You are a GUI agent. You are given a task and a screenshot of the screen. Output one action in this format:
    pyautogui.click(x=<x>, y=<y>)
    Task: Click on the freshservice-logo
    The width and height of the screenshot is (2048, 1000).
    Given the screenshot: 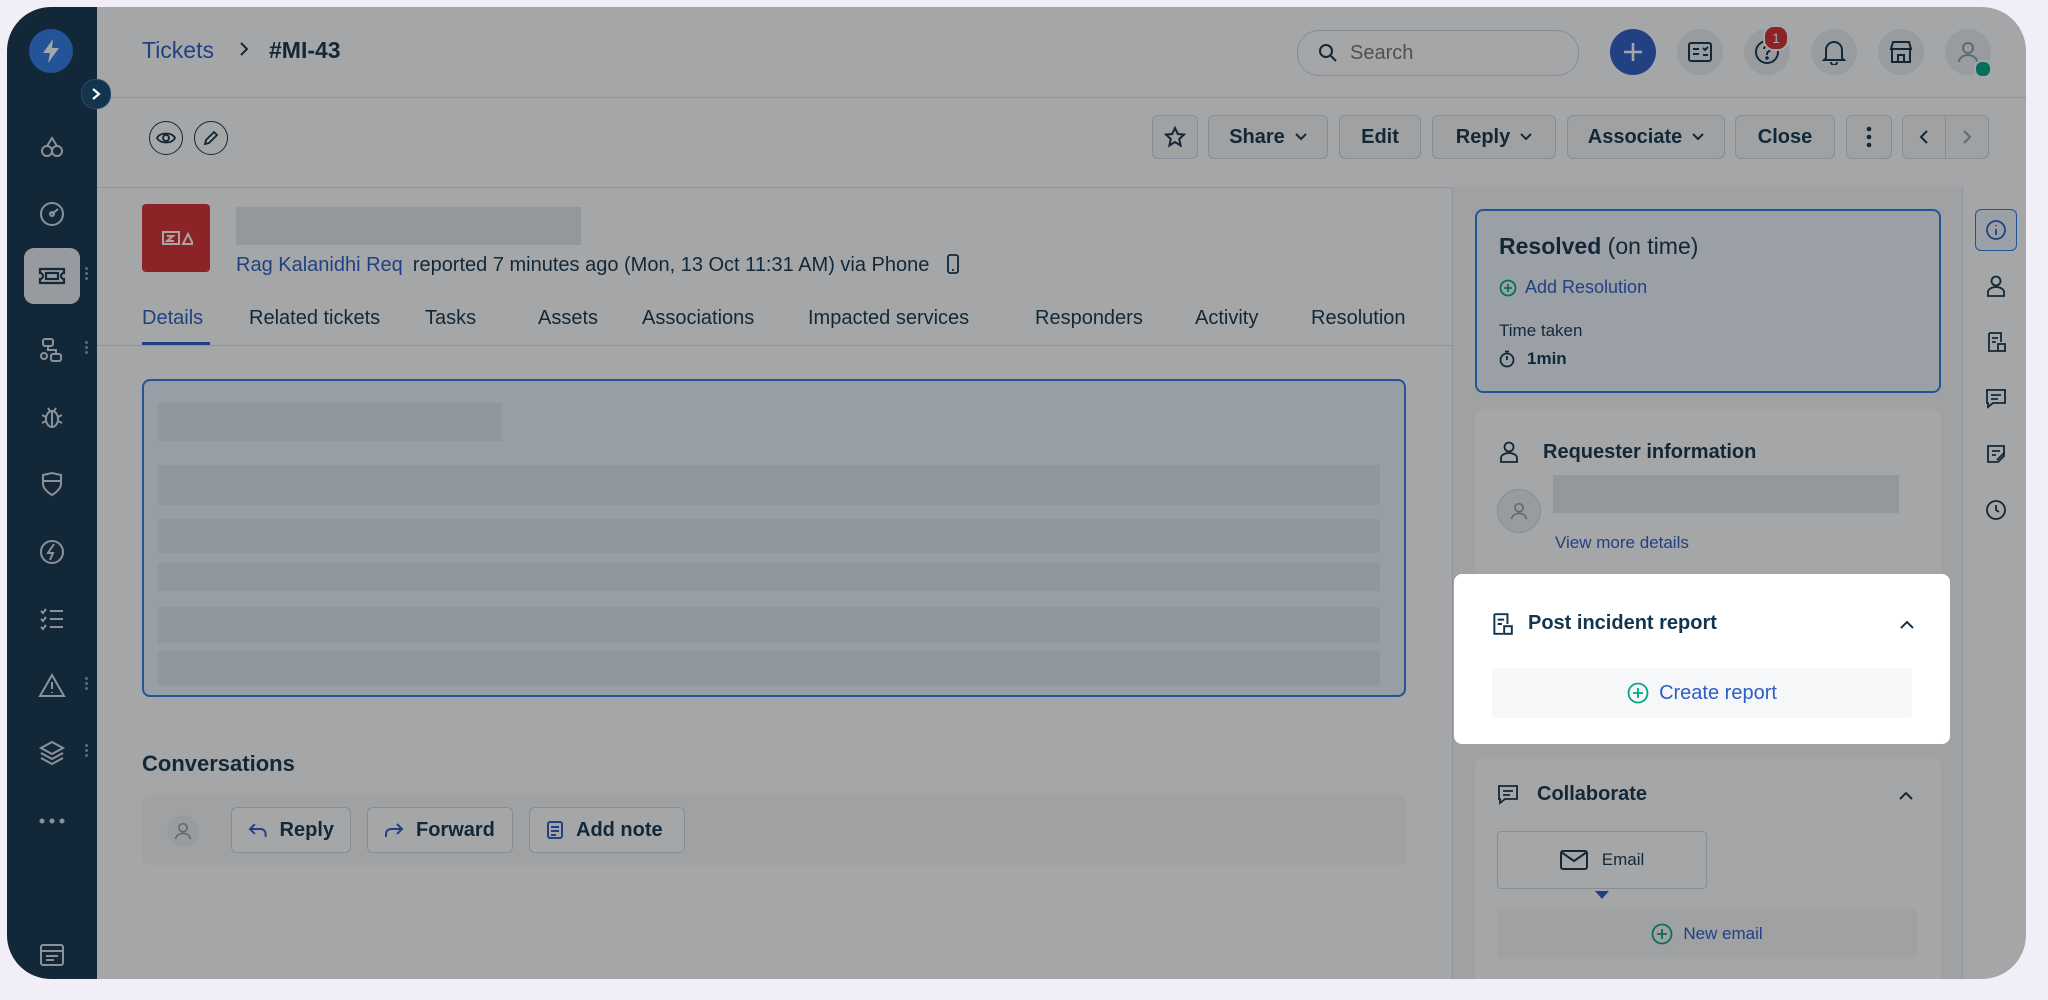 What is the action you would take?
    pyautogui.click(x=51, y=51)
    